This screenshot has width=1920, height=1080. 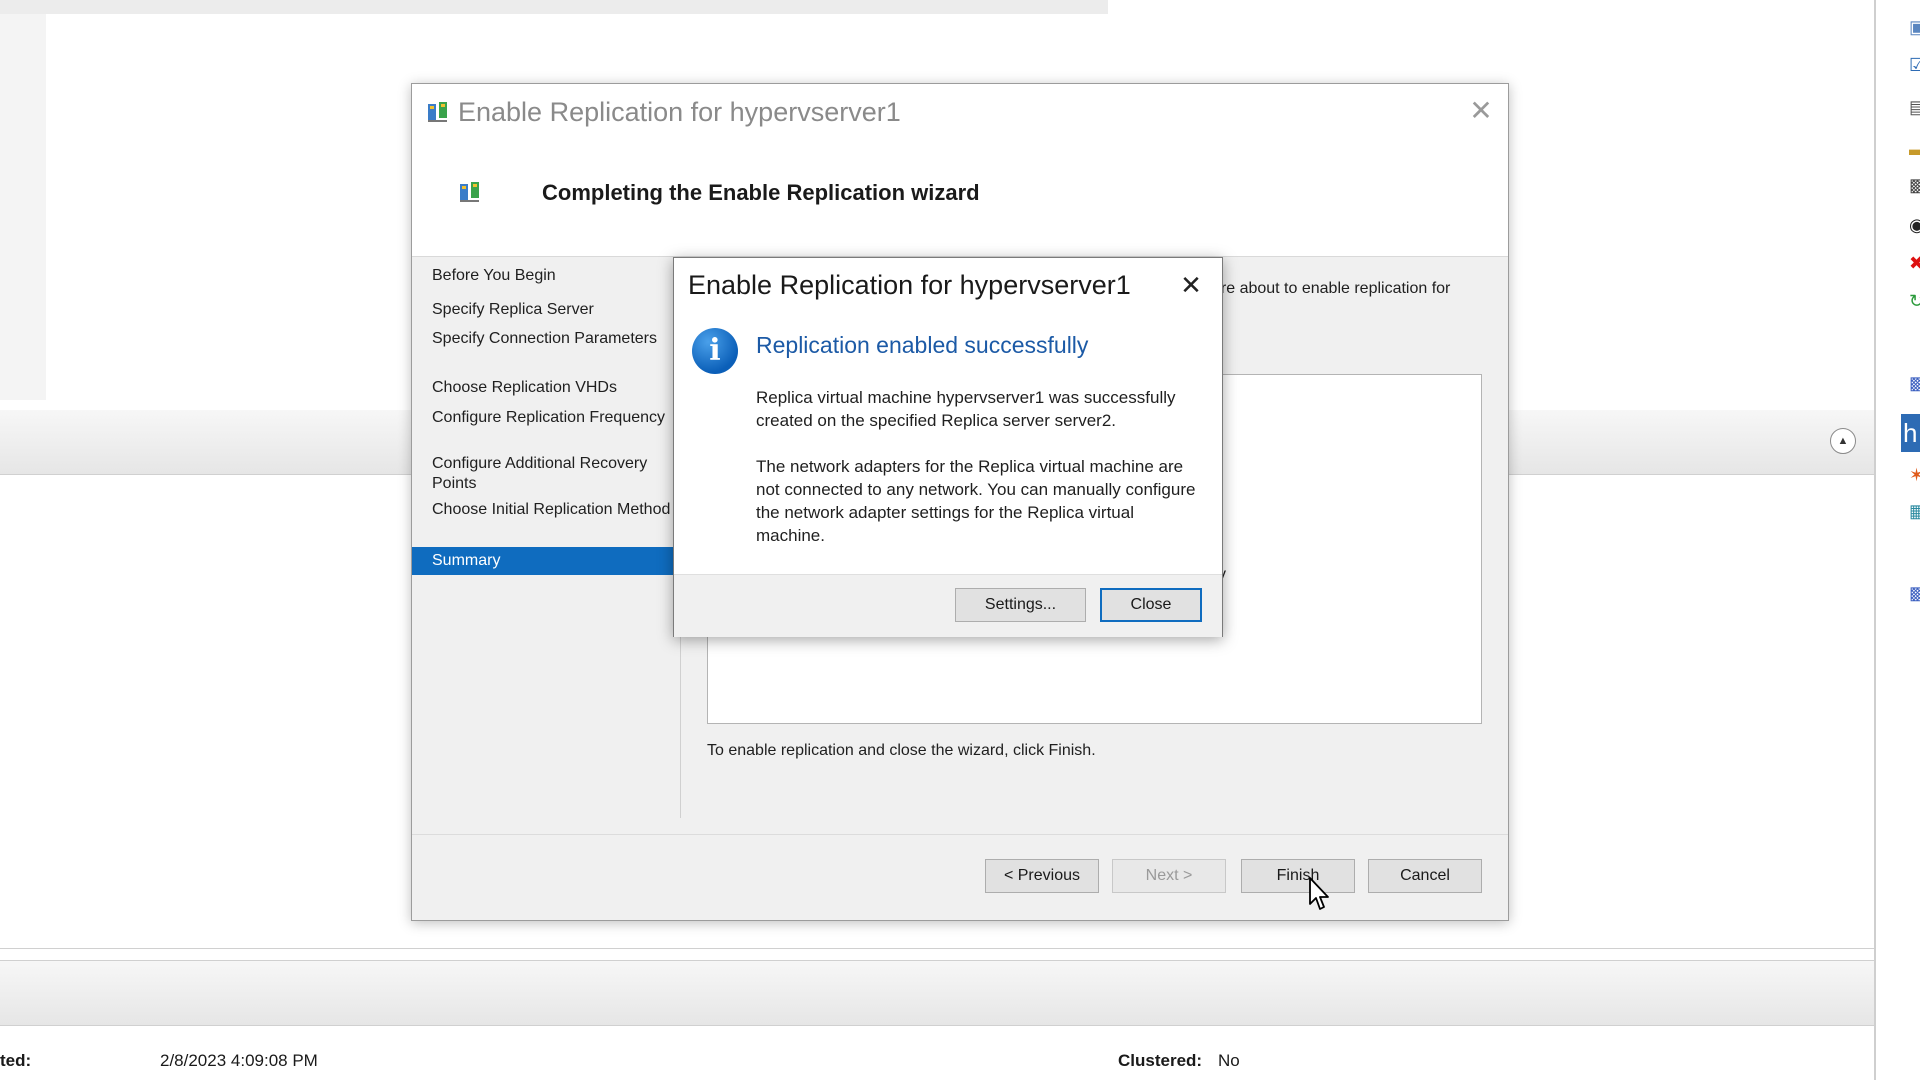 I want to click on summary-intro-text: are about to enable replication for, so click(x=1331, y=288).